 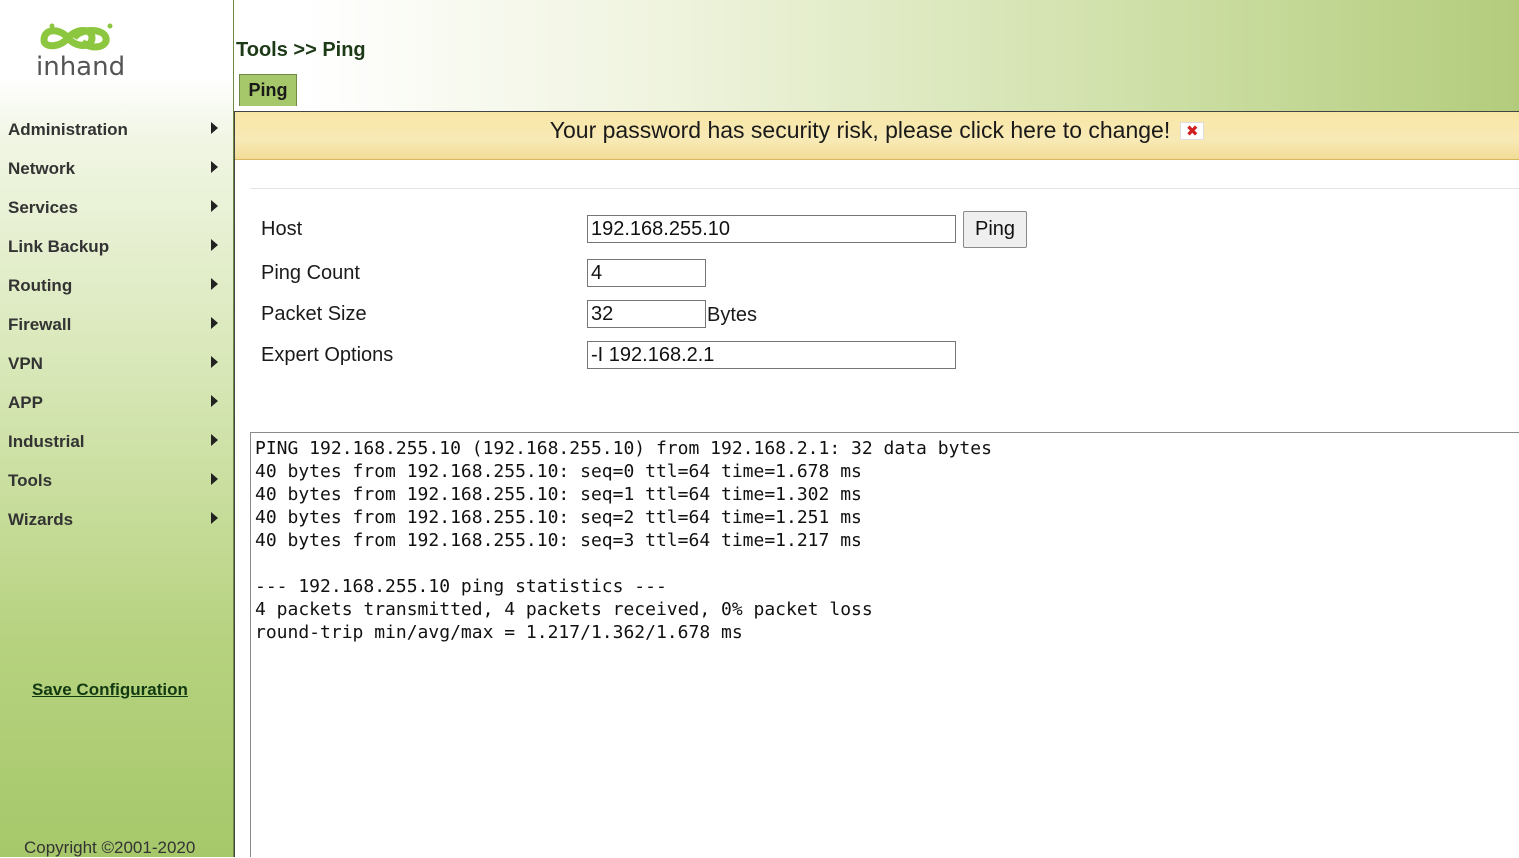 What do you see at coordinates (41, 519) in the screenshot?
I see `sidebar-item-label: Wizards` at bounding box center [41, 519].